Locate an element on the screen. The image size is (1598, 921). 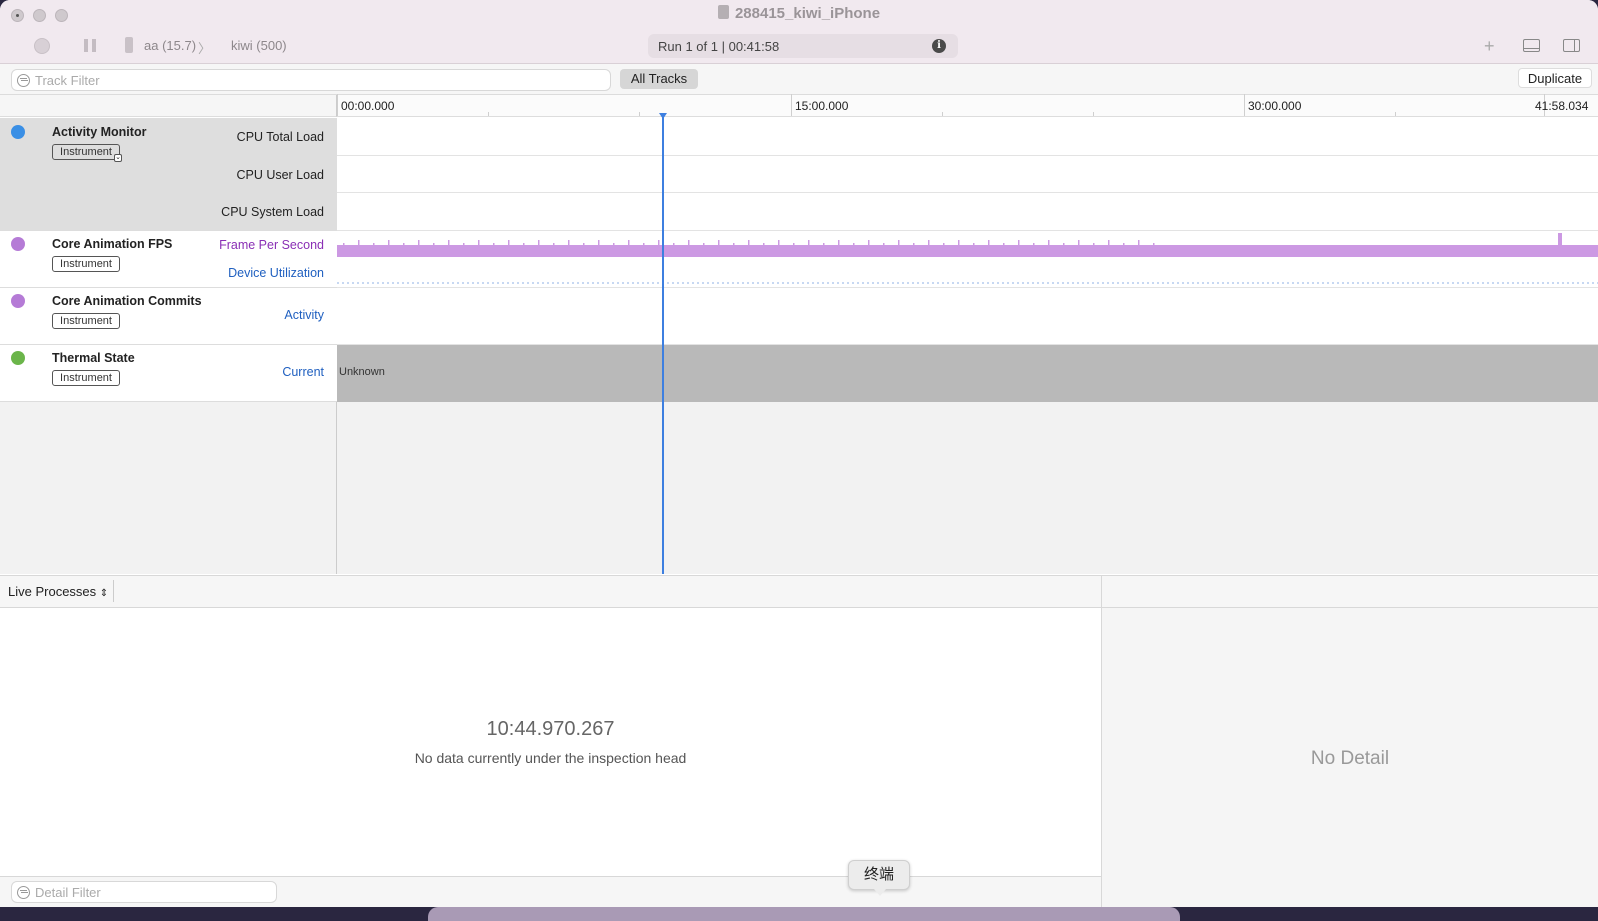
lane-label: CPU System Load is located at coordinates (272, 212).